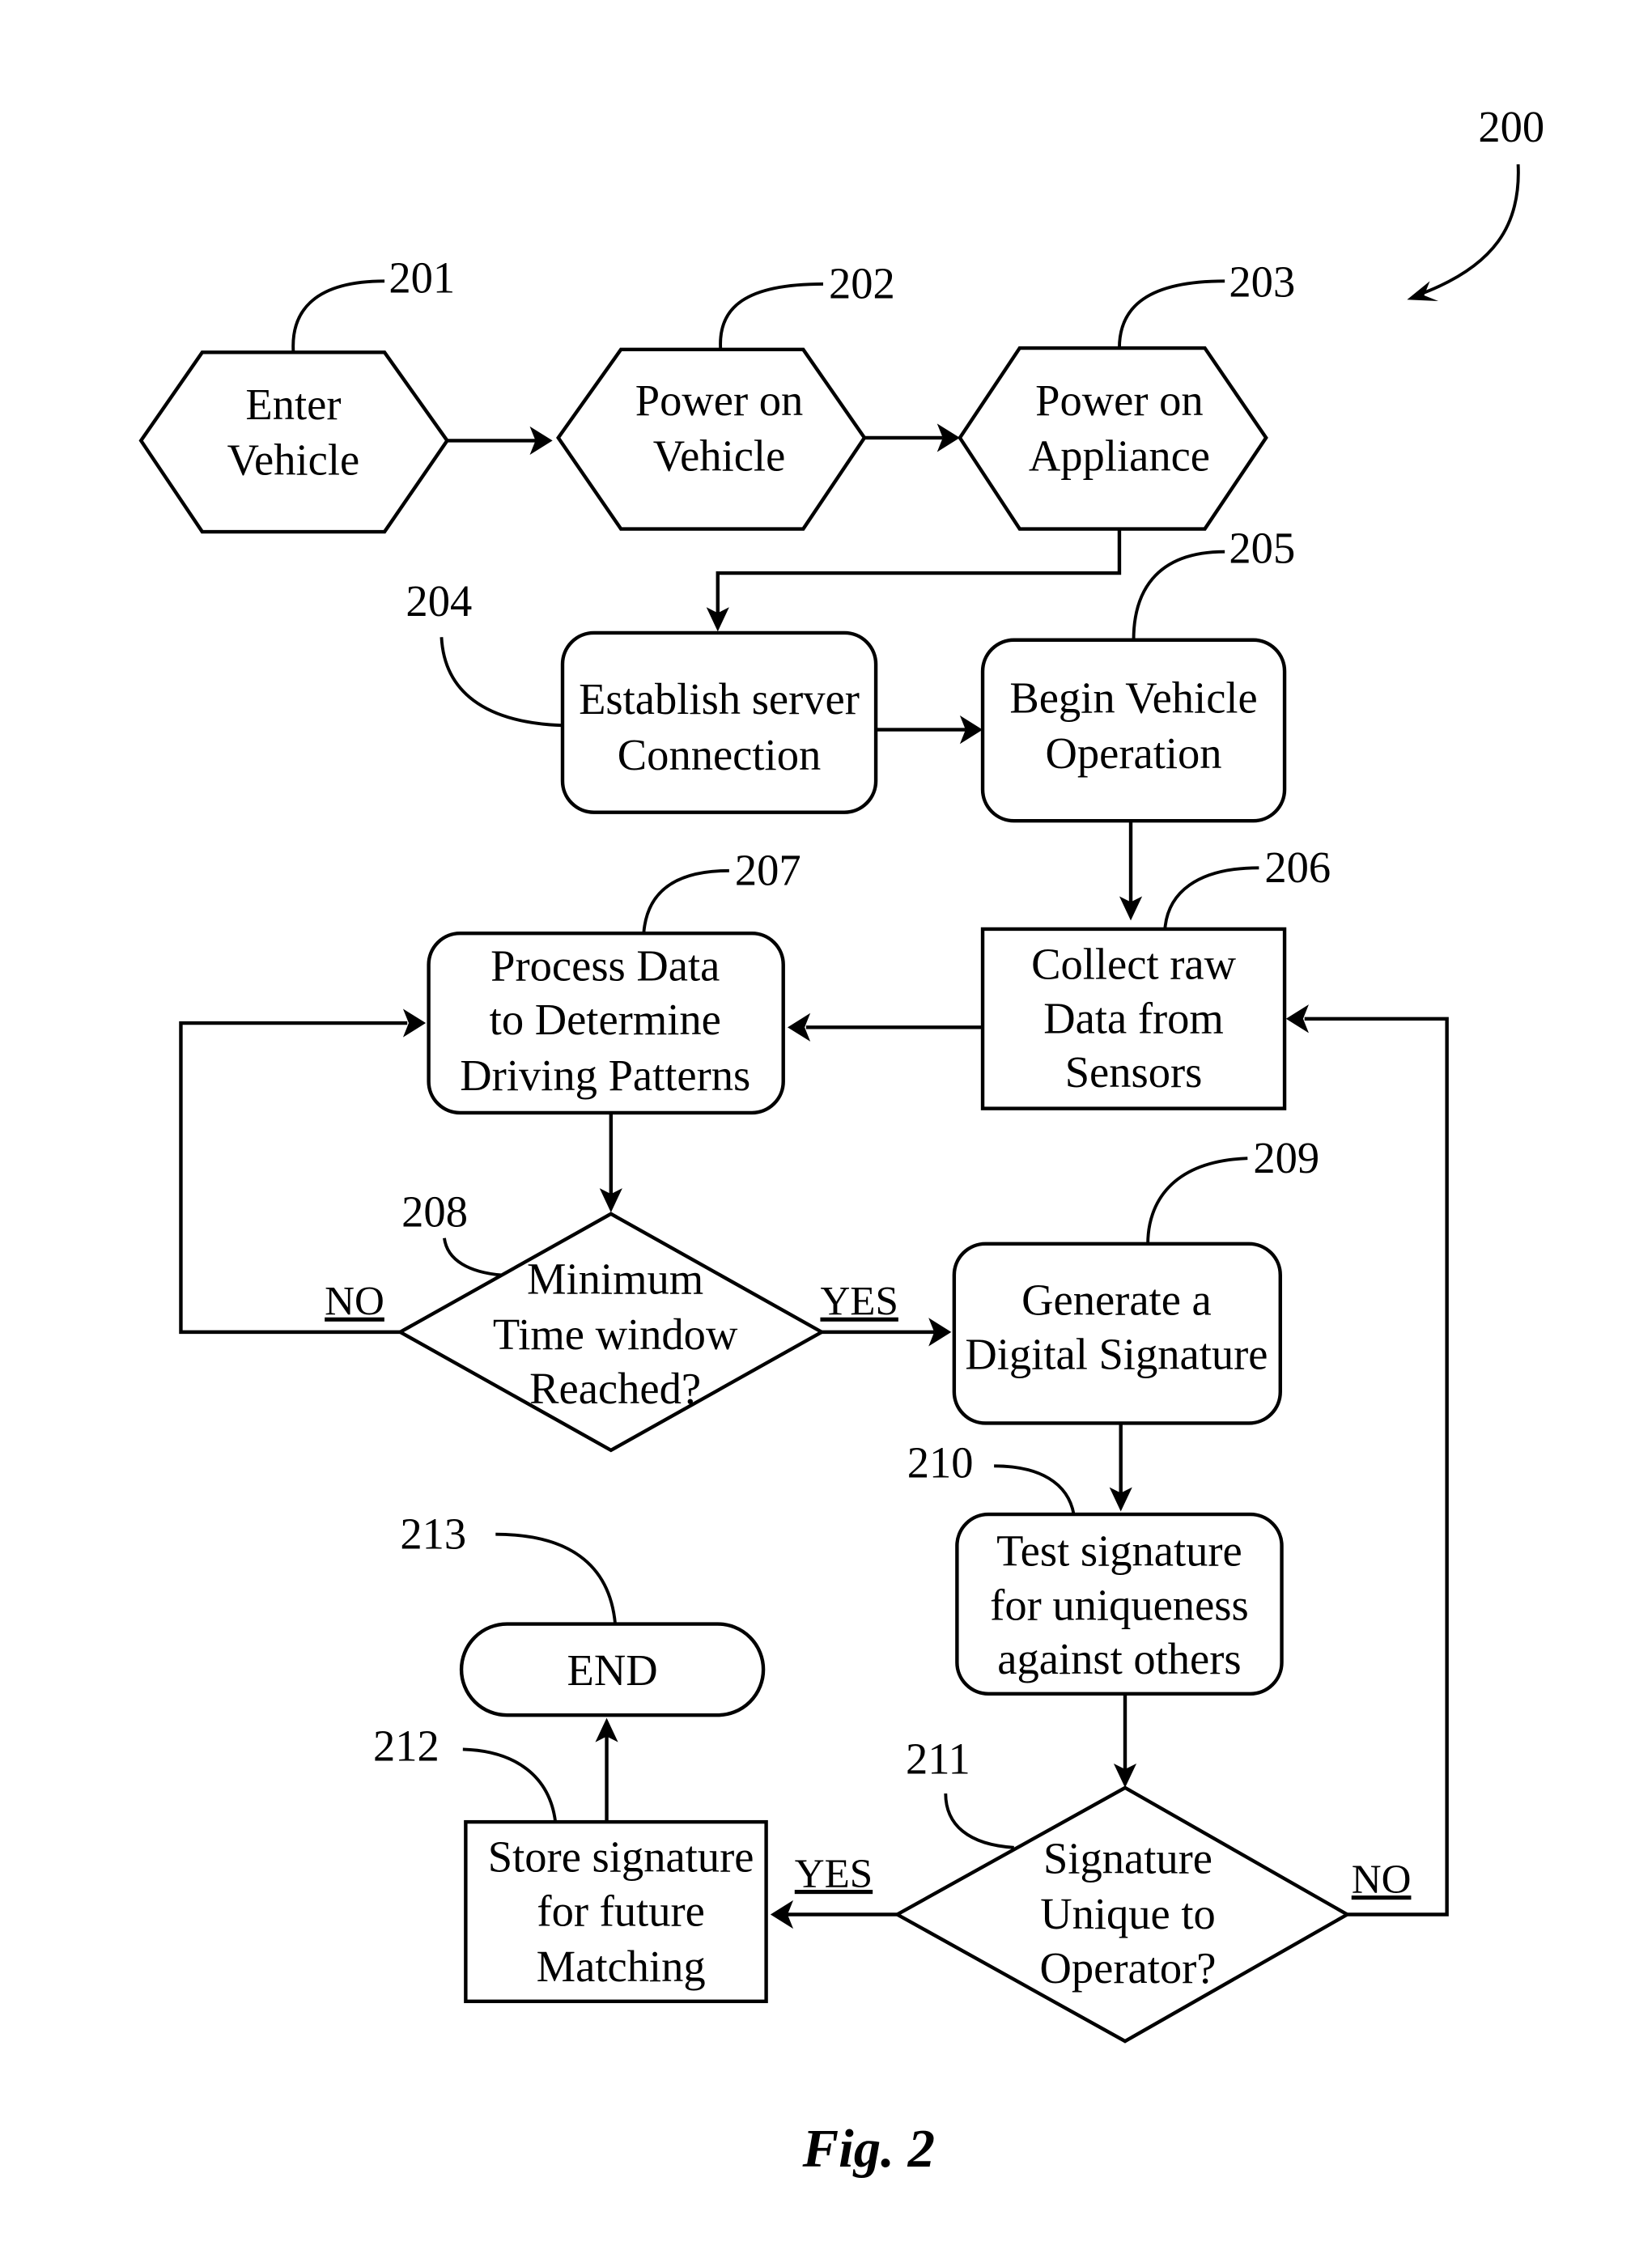 The image size is (1652, 2254). Describe the element at coordinates (406, 1745) in the screenshot. I see `ref-212: 212` at that location.